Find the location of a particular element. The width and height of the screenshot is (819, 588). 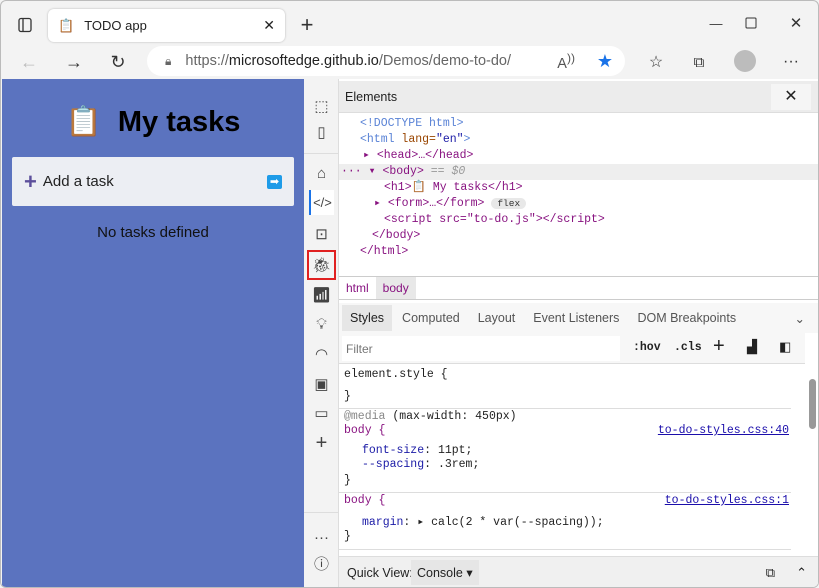

breadcrumb-html: html is located at coordinates (357, 288).